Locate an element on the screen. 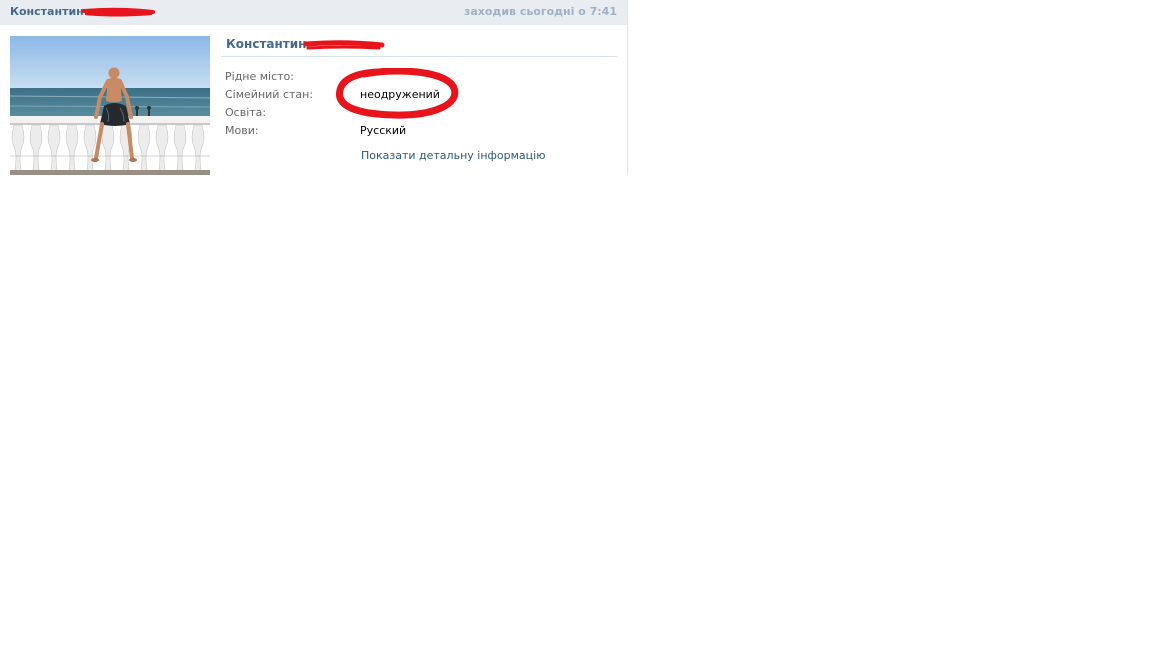 This screenshot has width=1152, height=648. field-label: Освіта: is located at coordinates (246, 112).